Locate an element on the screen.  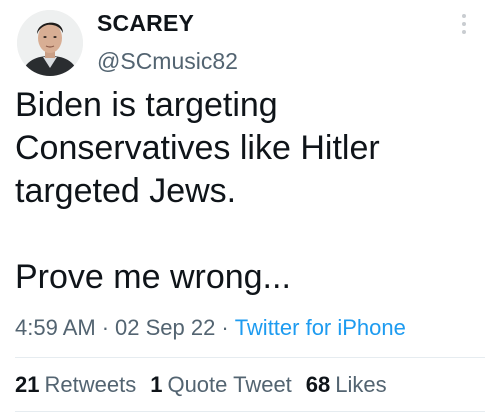
tweet-time: 4:59 AM is located at coordinates (55, 327).